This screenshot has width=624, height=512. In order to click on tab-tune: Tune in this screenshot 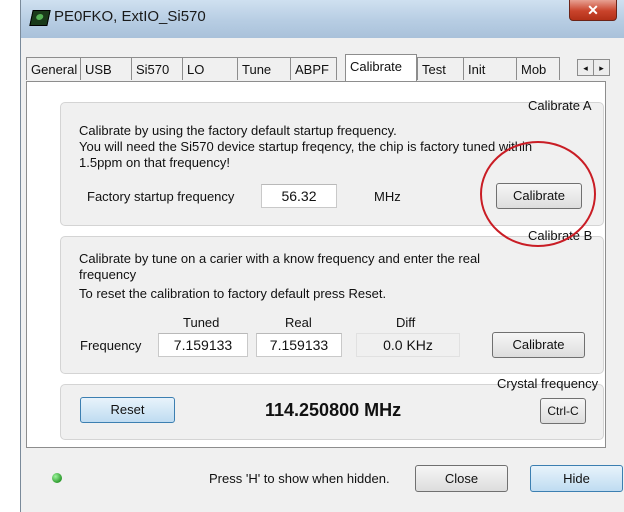, I will do `click(264, 68)`.